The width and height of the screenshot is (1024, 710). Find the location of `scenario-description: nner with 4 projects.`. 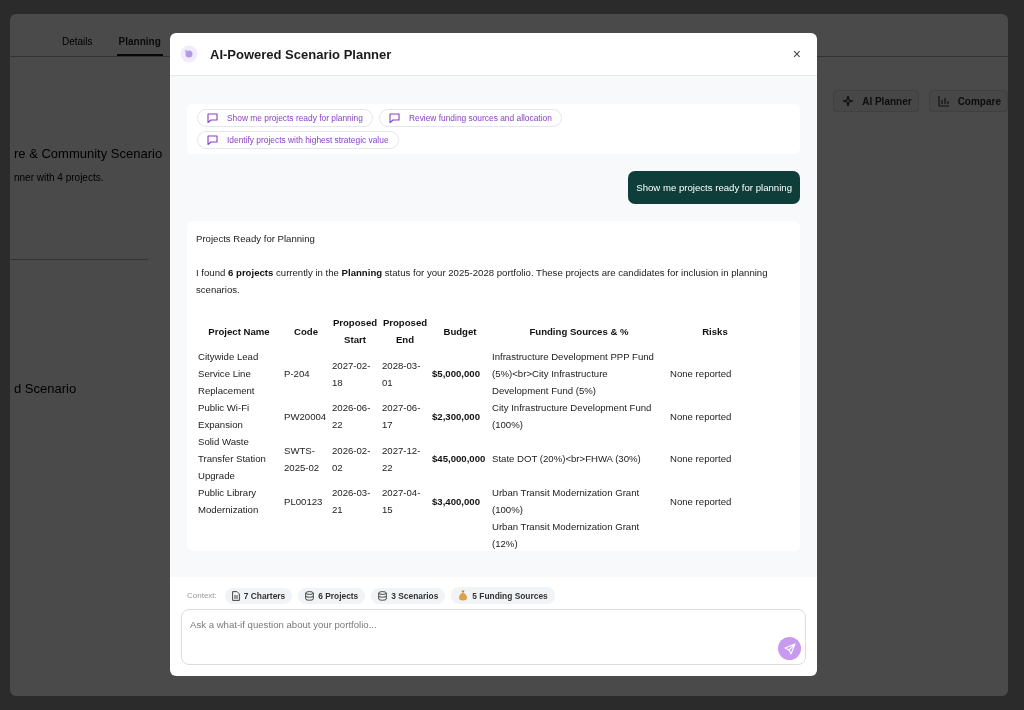

scenario-description: nner with 4 projects. is located at coordinates (59, 178).